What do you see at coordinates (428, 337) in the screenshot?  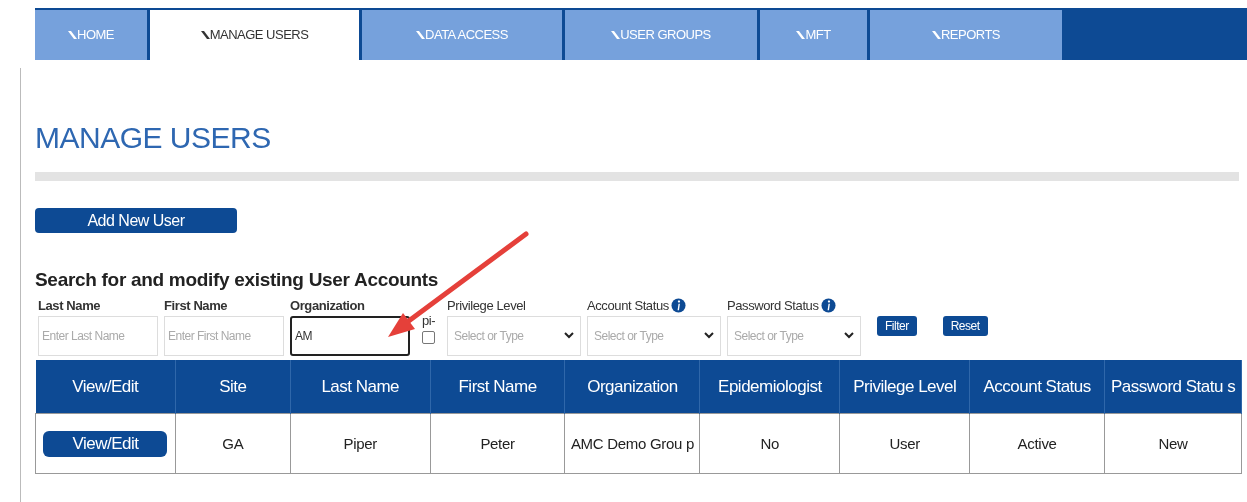 I see `checkbox` at bounding box center [428, 337].